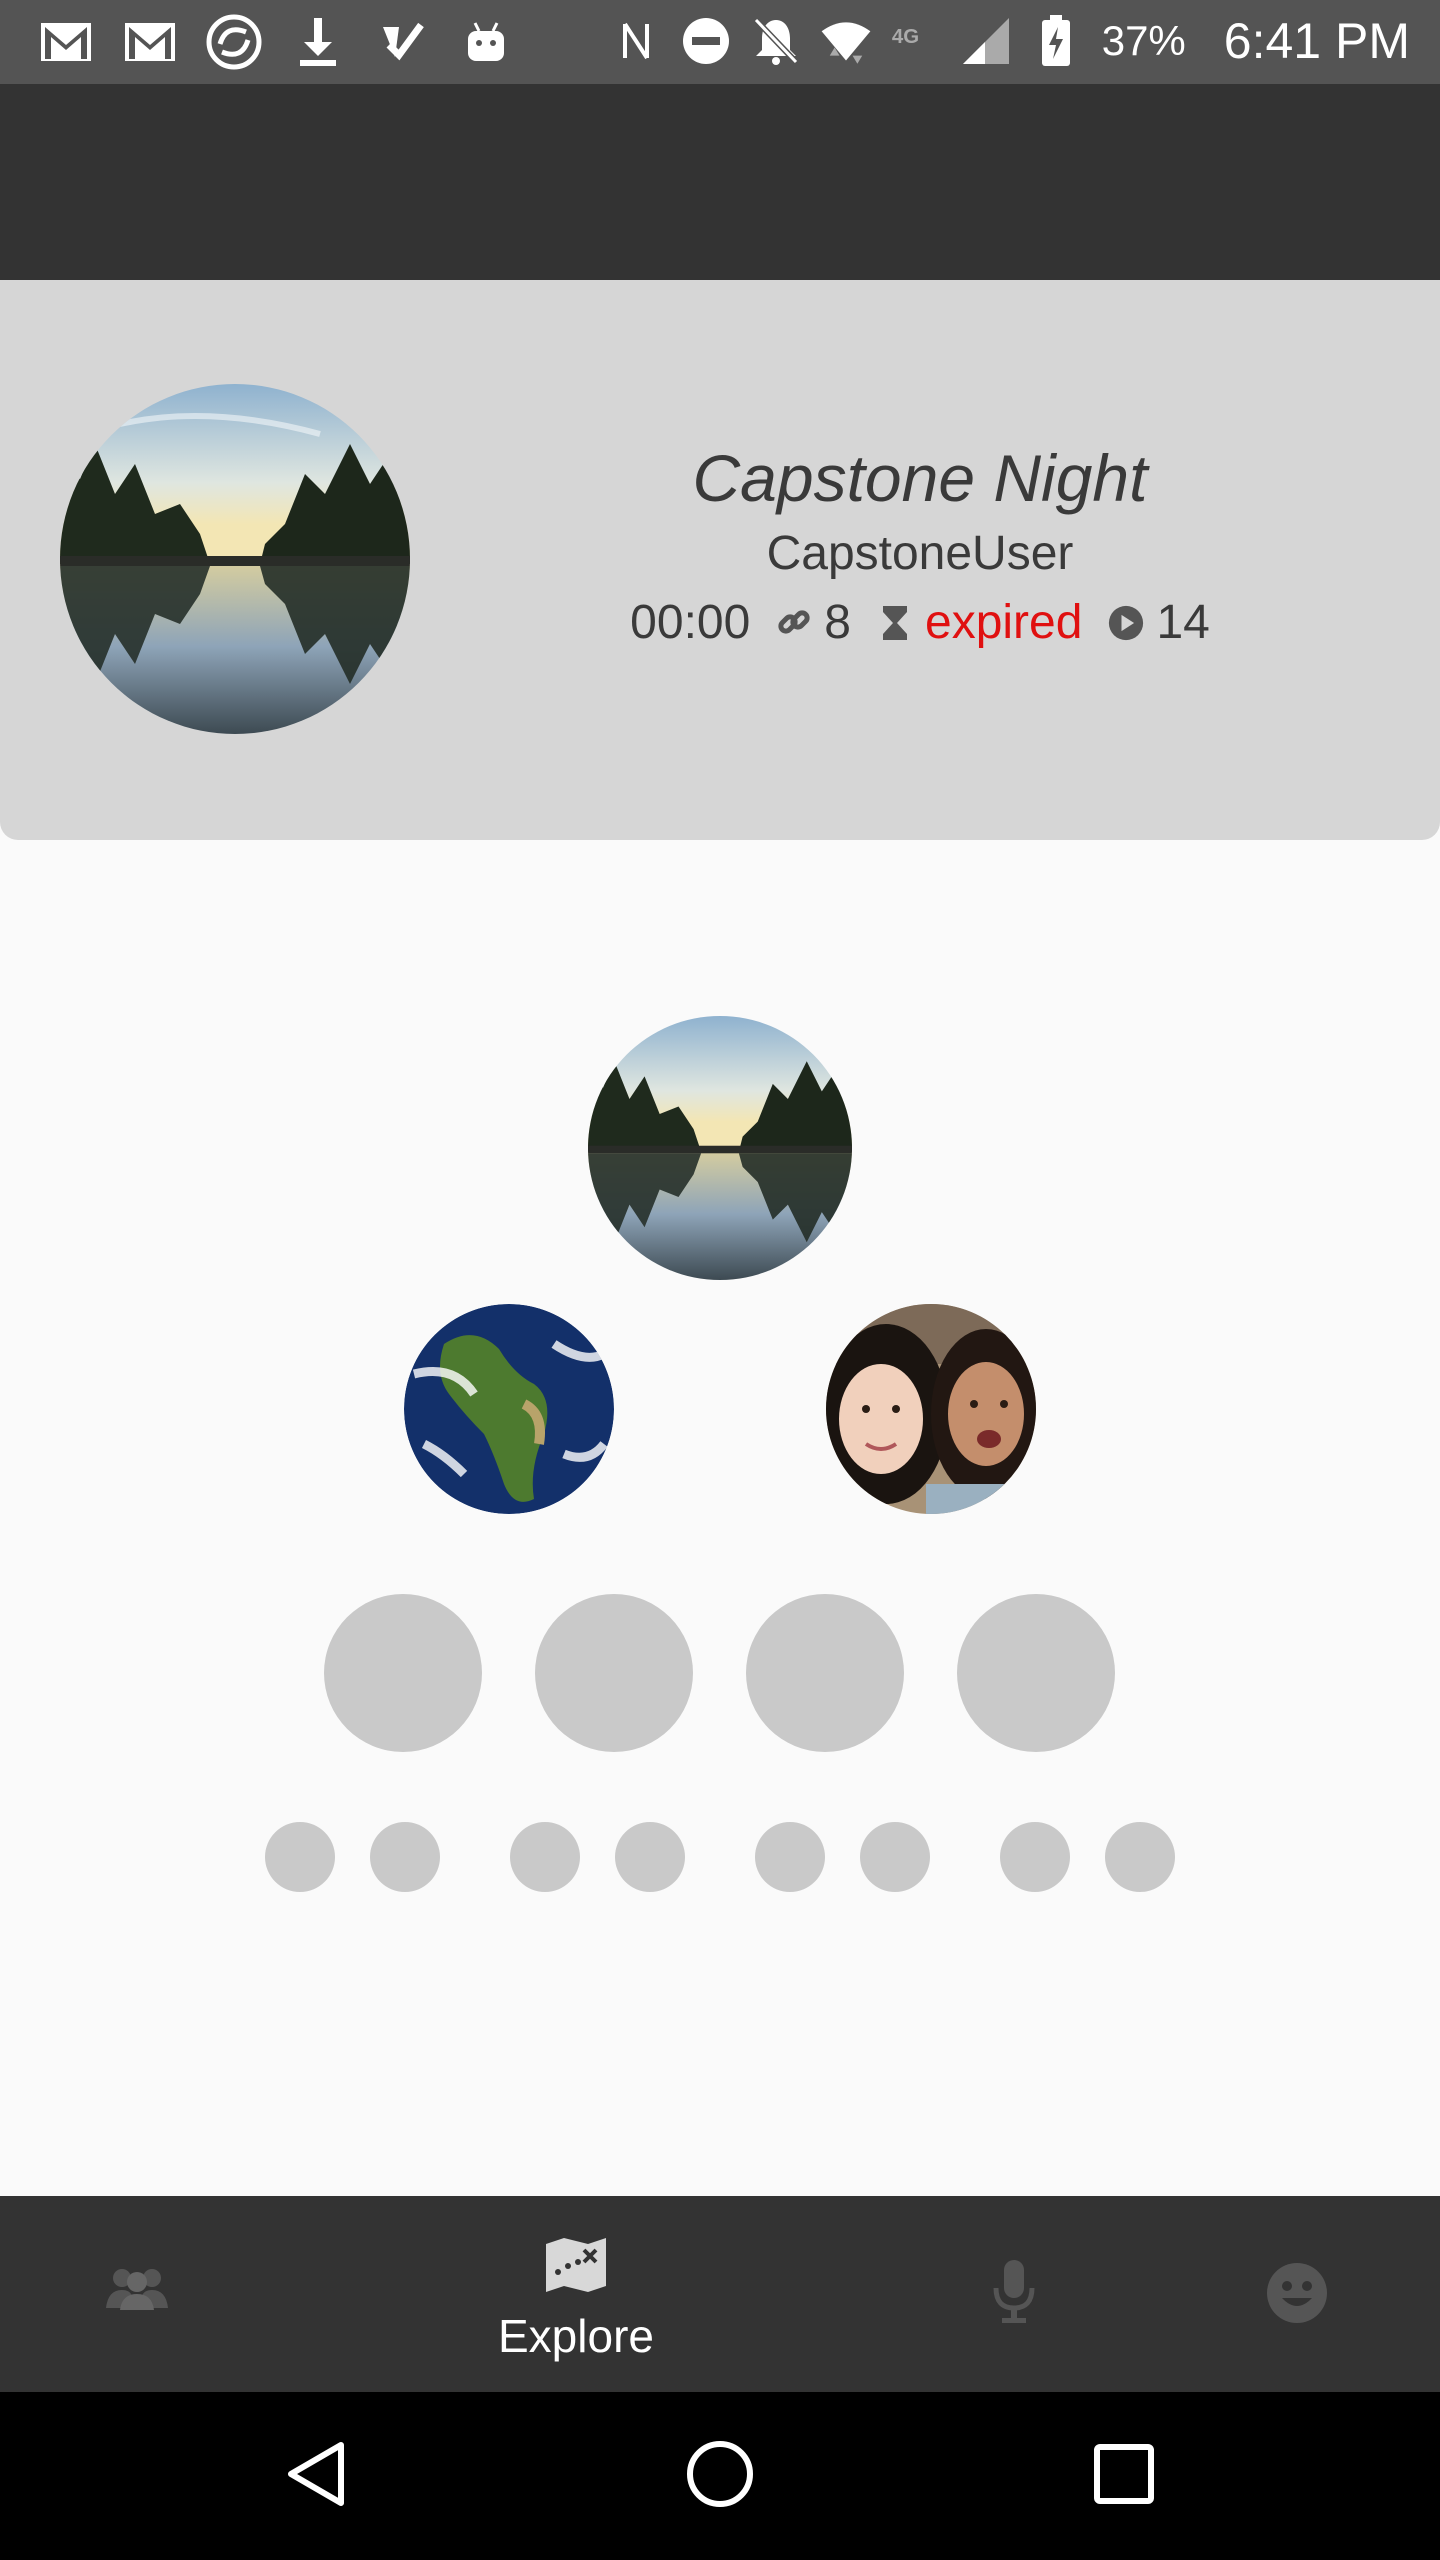  Describe the element at coordinates (920, 553) in the screenshot. I see `story-author: CapstoneUser` at that location.